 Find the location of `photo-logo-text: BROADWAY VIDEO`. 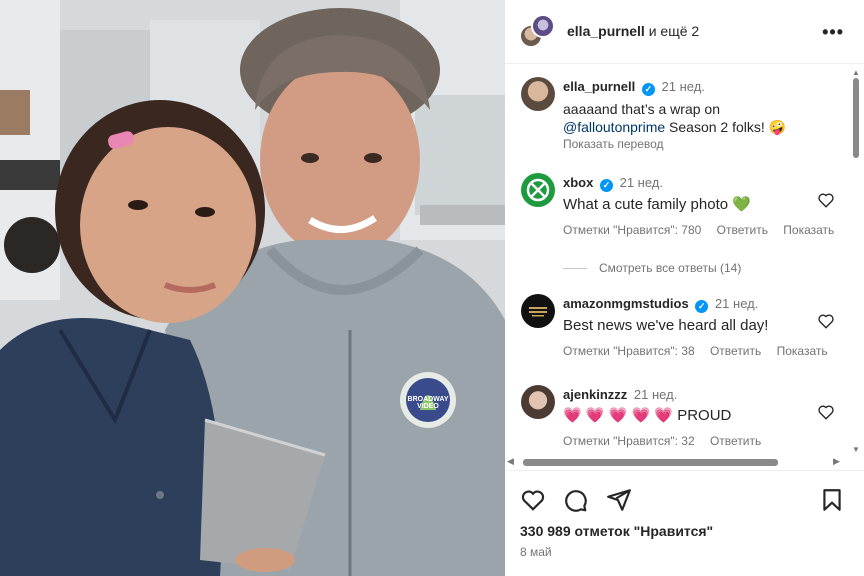

photo-logo-text: BROADWAY VIDEO is located at coordinates (428, 403).